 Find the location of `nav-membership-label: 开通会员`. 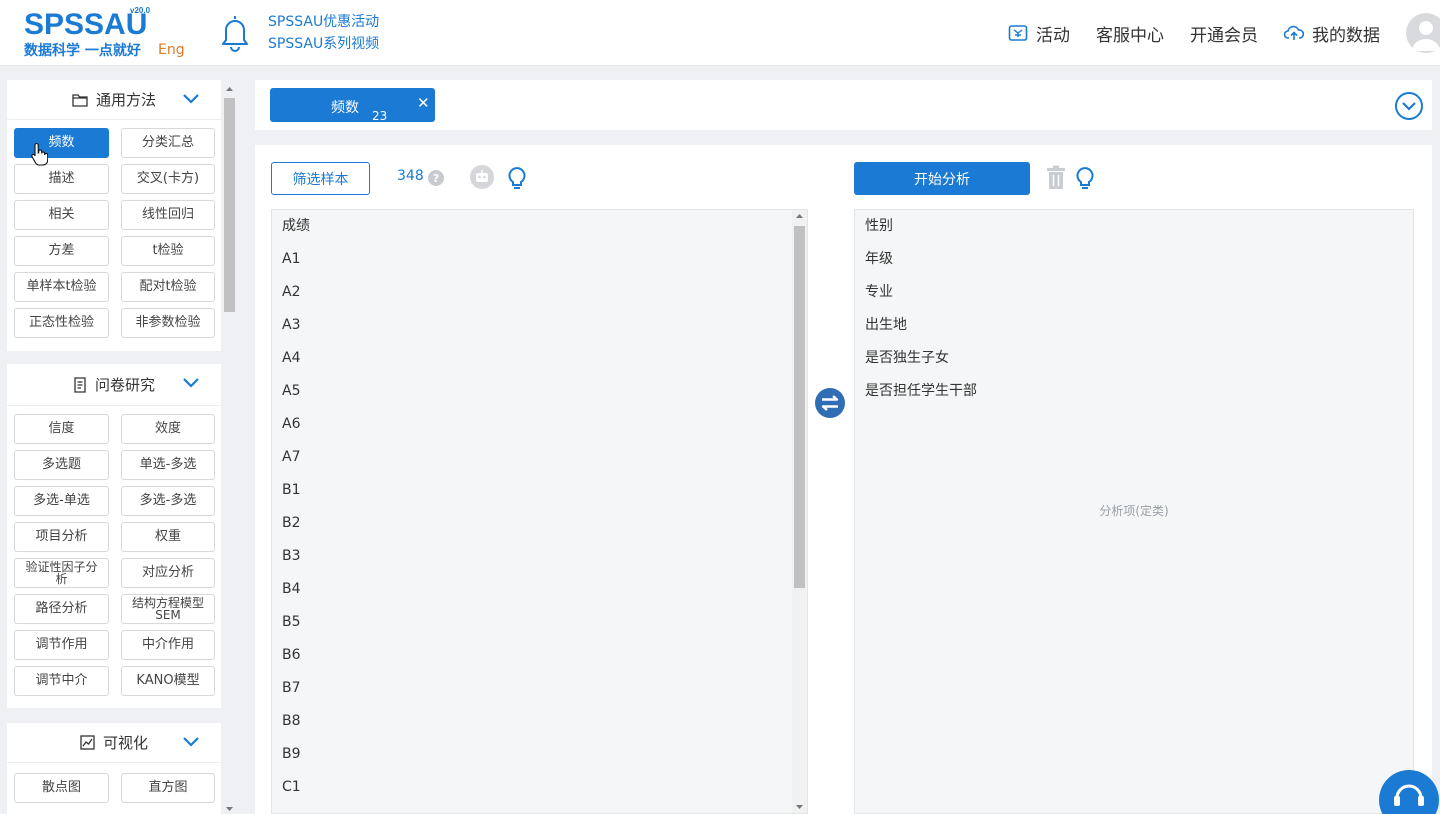

nav-membership-label: 开通会员 is located at coordinates (1224, 35).